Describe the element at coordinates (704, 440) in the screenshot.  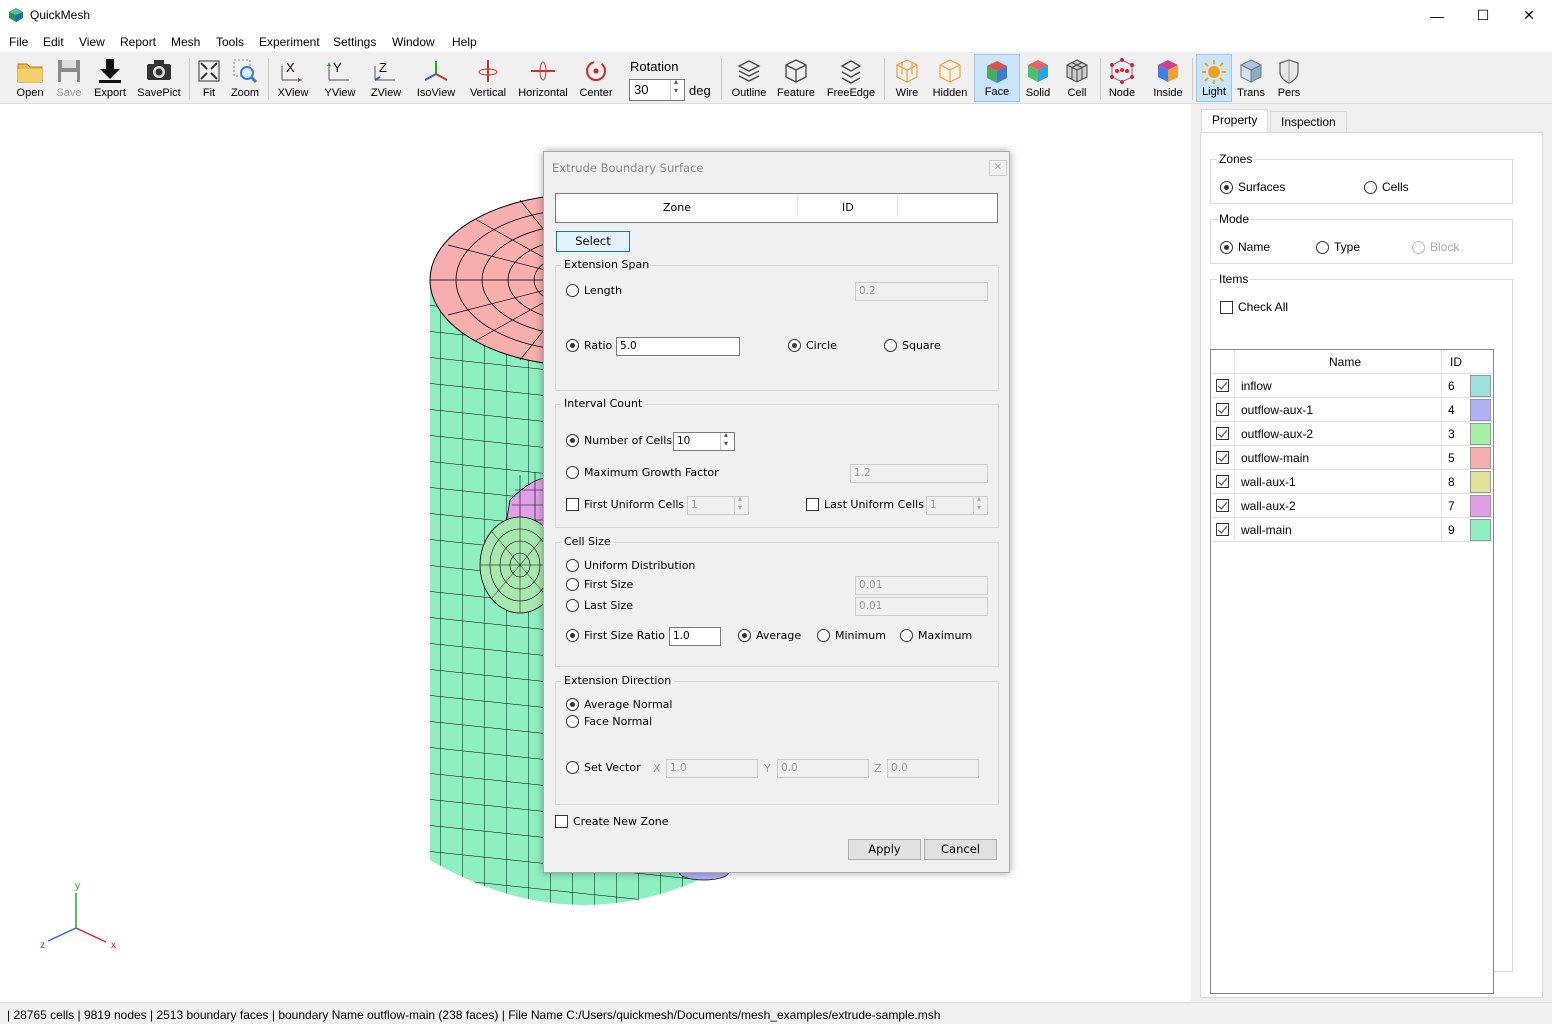
I see `number-of-cells-stepper: 10` at that location.